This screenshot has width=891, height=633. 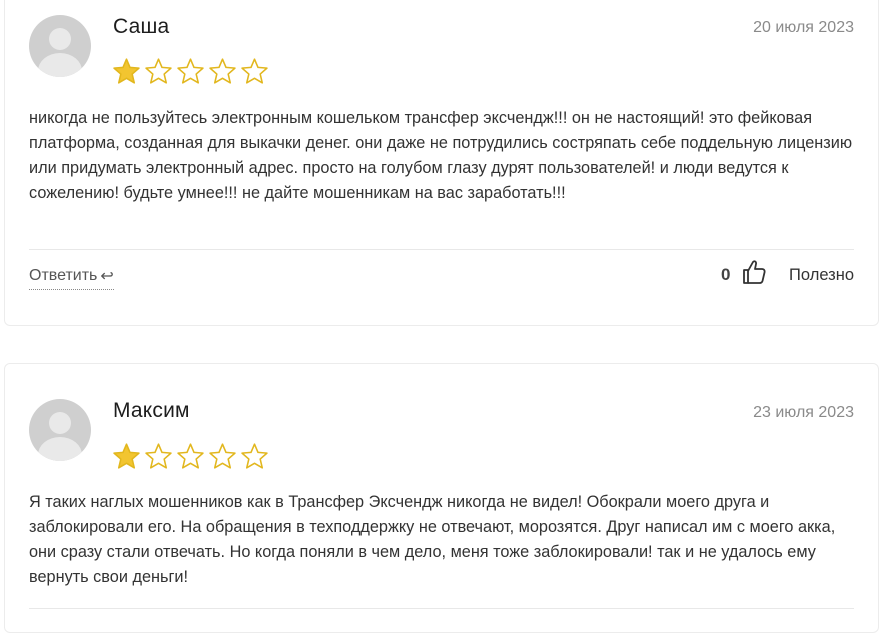 What do you see at coordinates (141, 26) in the screenshot?
I see `reviewer-name: Саша` at bounding box center [141, 26].